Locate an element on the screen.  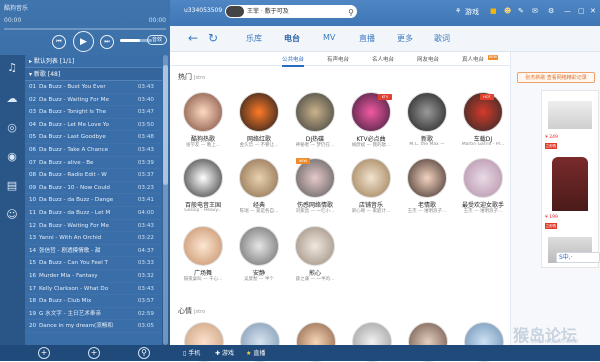
track-number: 14 is located at coordinates (33, 250).